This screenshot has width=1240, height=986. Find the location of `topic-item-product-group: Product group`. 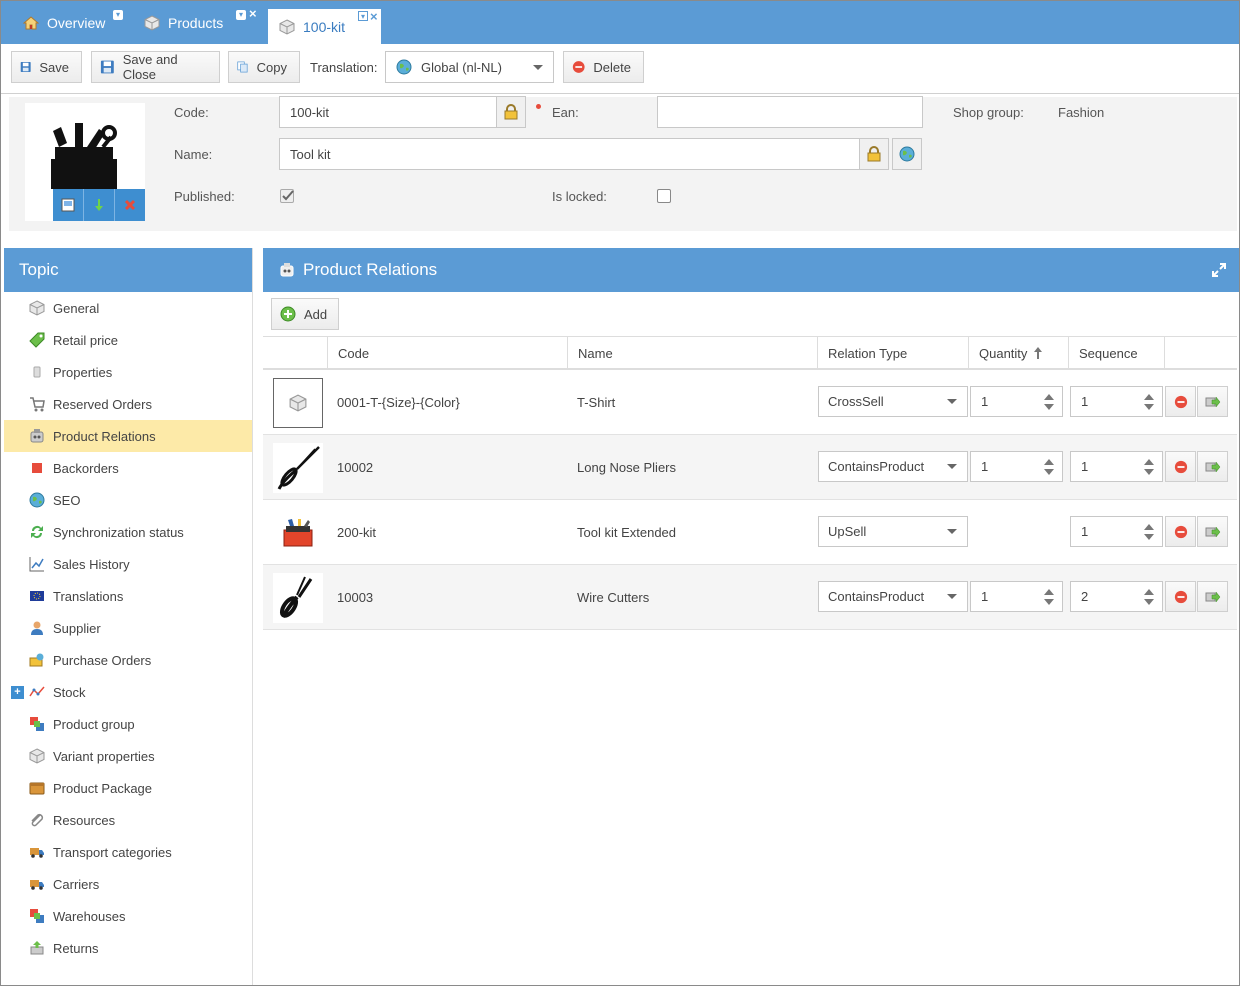

topic-item-product-group: Product group is located at coordinates (128, 724).